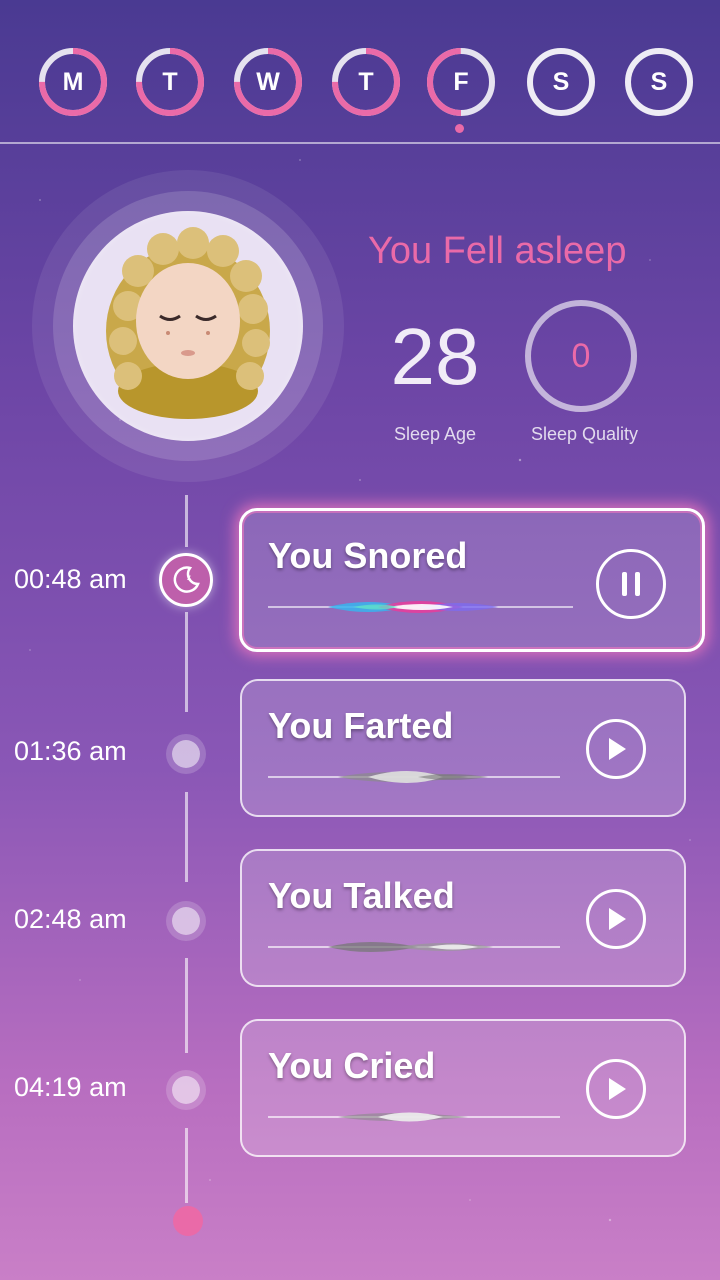  Describe the element at coordinates (352, 1065) in the screenshot. I see `event-title: You Cried` at that location.